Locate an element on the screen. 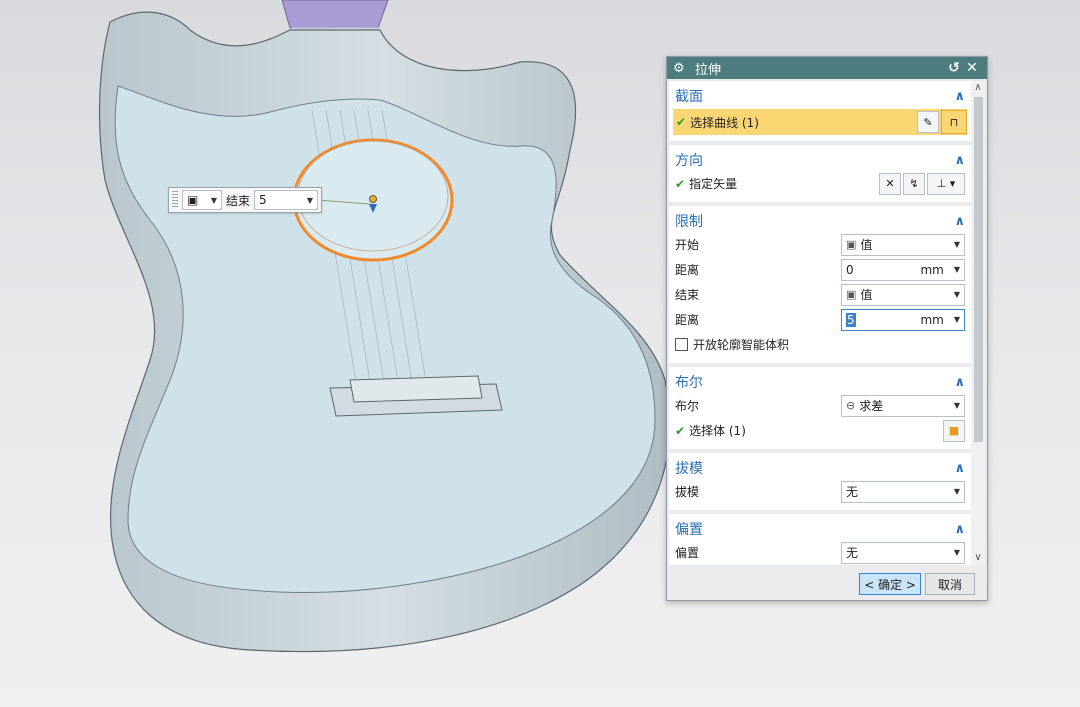 This screenshot has height=707, width=1080. end-label: 结束 is located at coordinates (687, 295).